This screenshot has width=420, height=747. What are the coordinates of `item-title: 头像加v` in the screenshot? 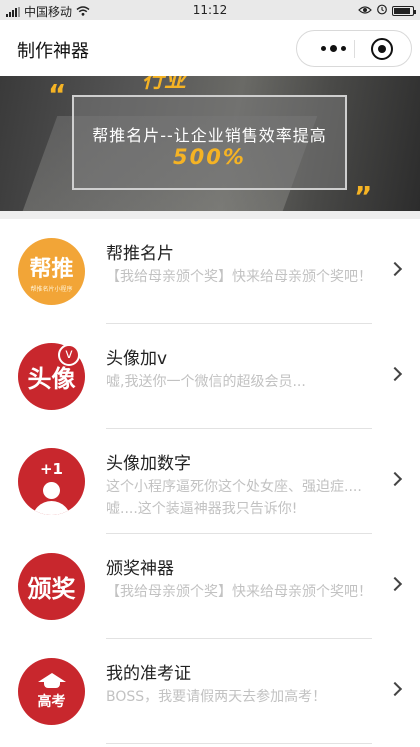 It's located at (137, 359).